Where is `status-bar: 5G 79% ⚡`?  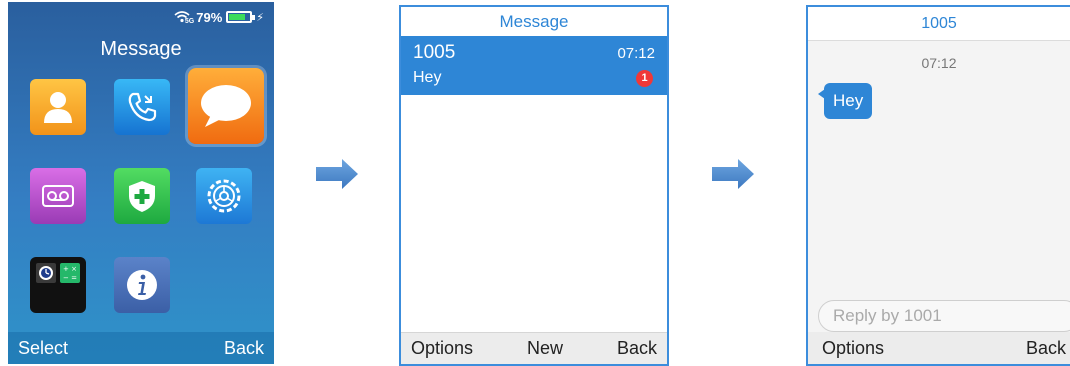 status-bar: 5G 79% ⚡ is located at coordinates (219, 17).